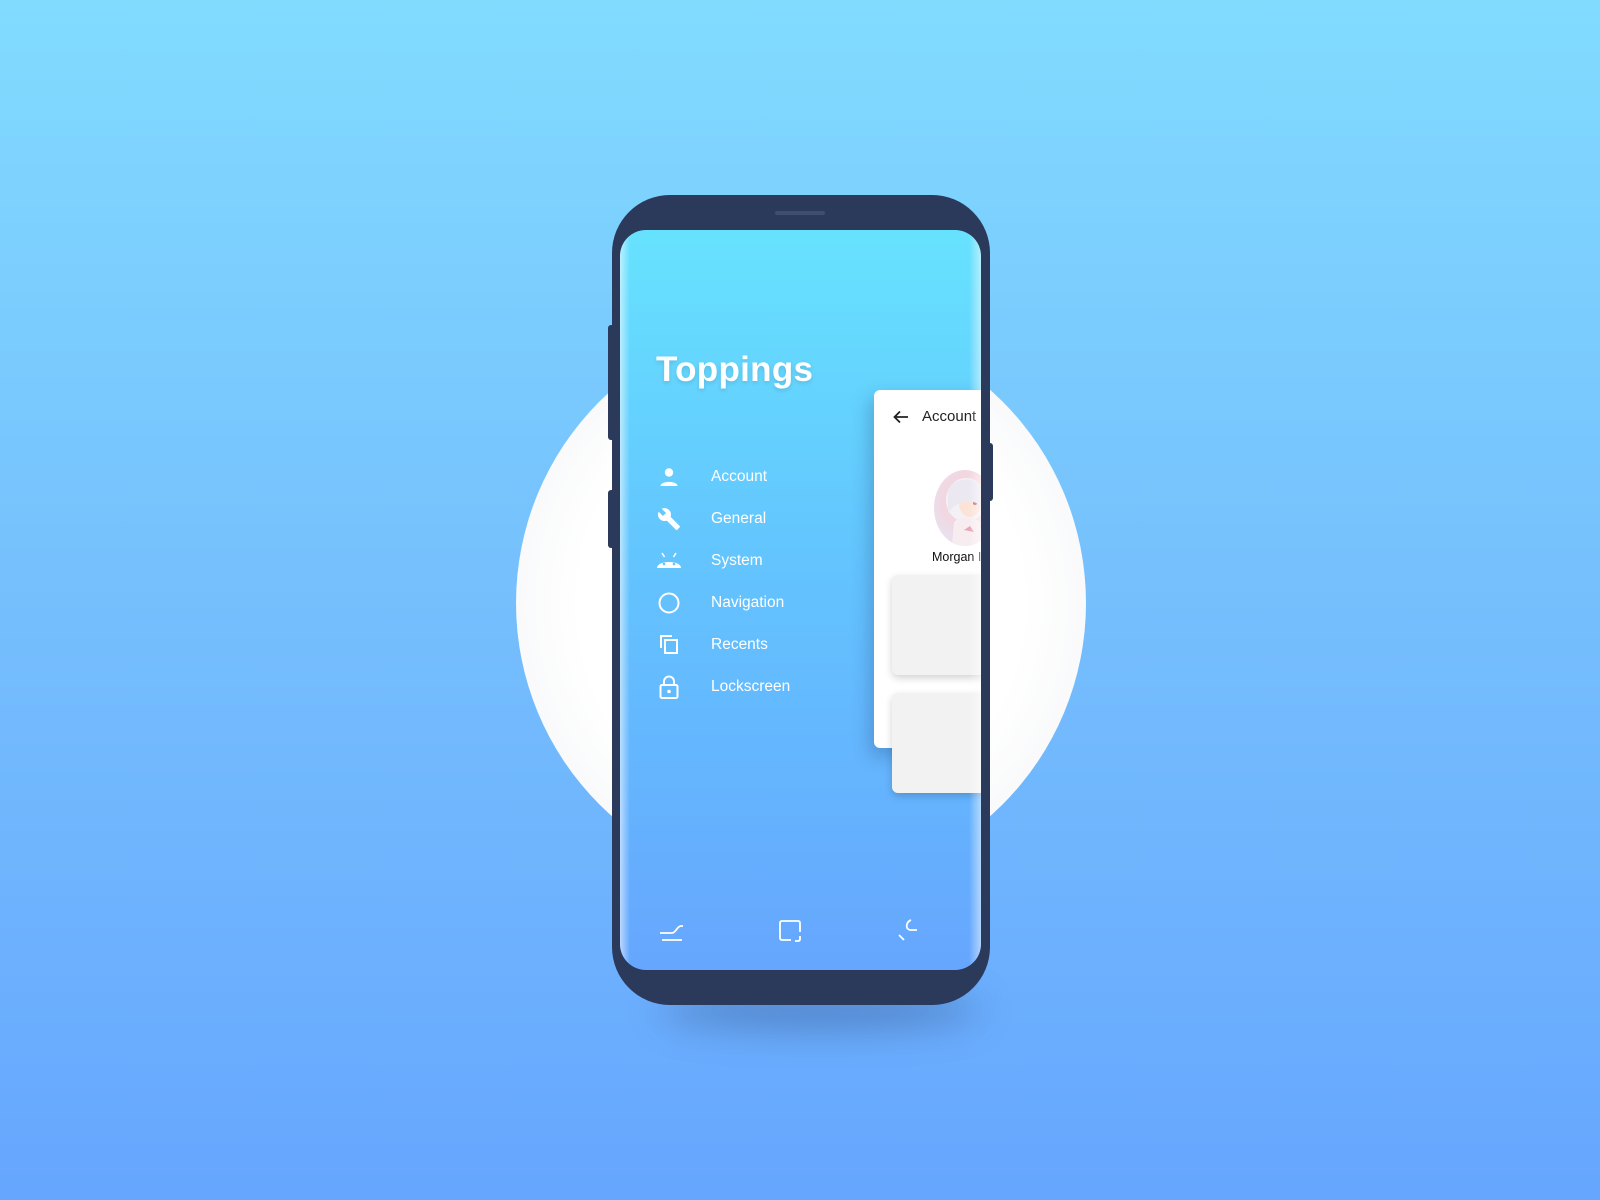 The height and width of the screenshot is (1200, 1600). Describe the element at coordinates (669, 645) in the screenshot. I see `recents-icon` at that location.